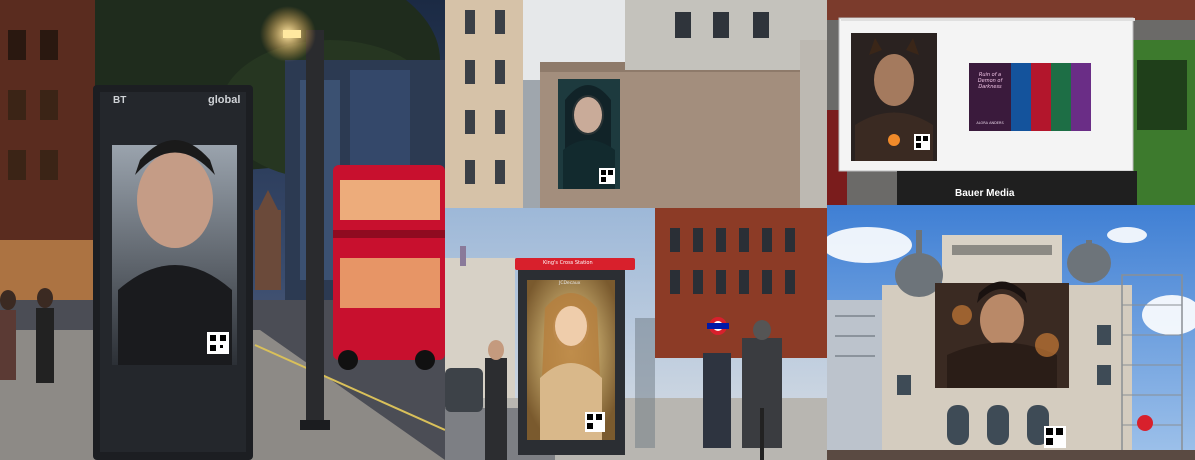 The height and width of the screenshot is (460, 1195). Describe the element at coordinates (718, 326) in the screenshot. I see `tube-roundel-icon` at that location.